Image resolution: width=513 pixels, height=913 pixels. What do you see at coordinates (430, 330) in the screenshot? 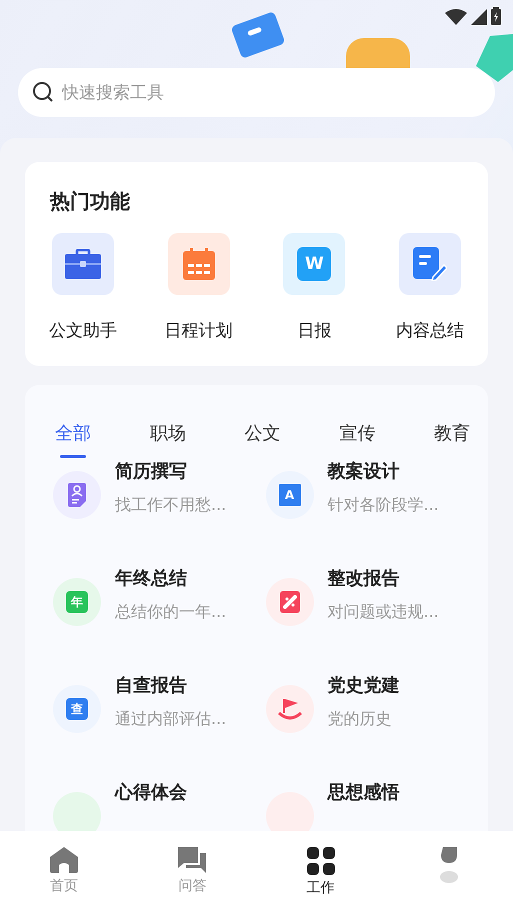
I see `feature-label: 内容总结` at bounding box center [430, 330].